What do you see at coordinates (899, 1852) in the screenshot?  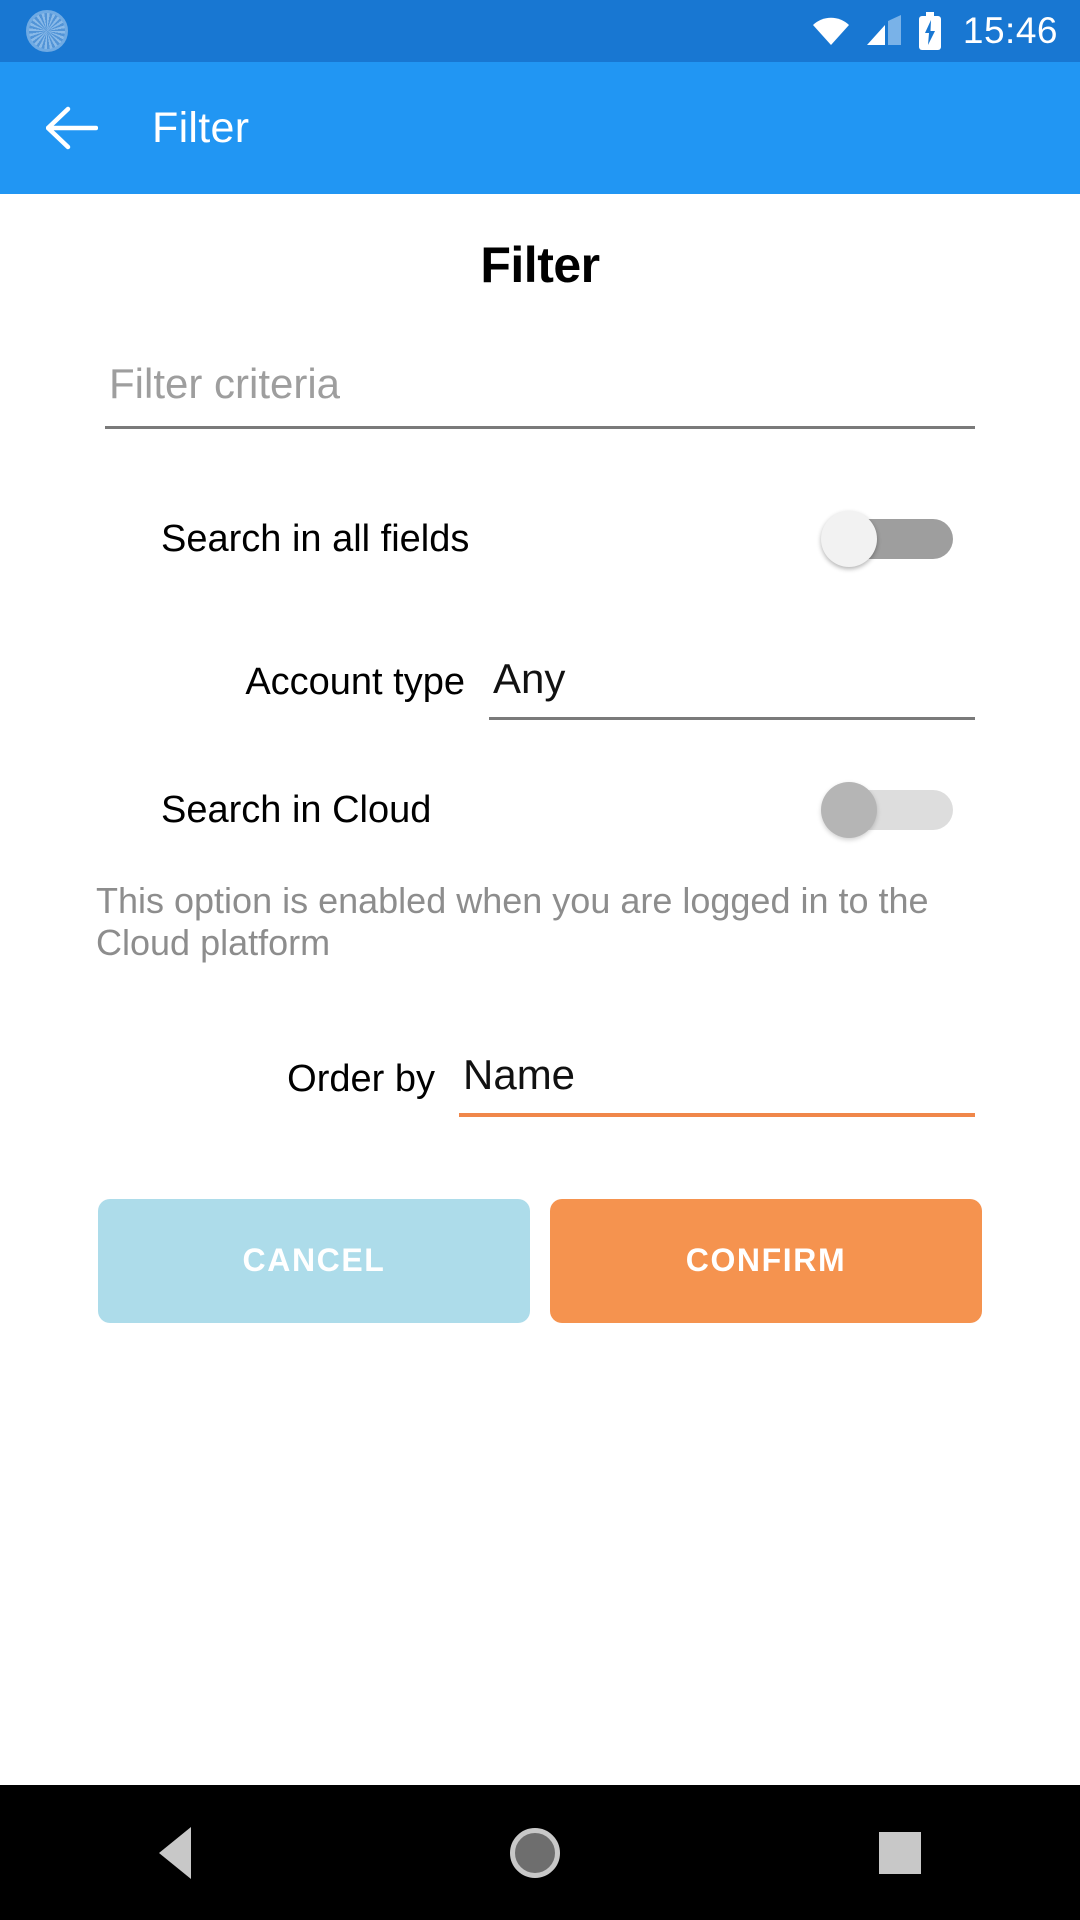 I see `nav-recents-icon` at bounding box center [899, 1852].